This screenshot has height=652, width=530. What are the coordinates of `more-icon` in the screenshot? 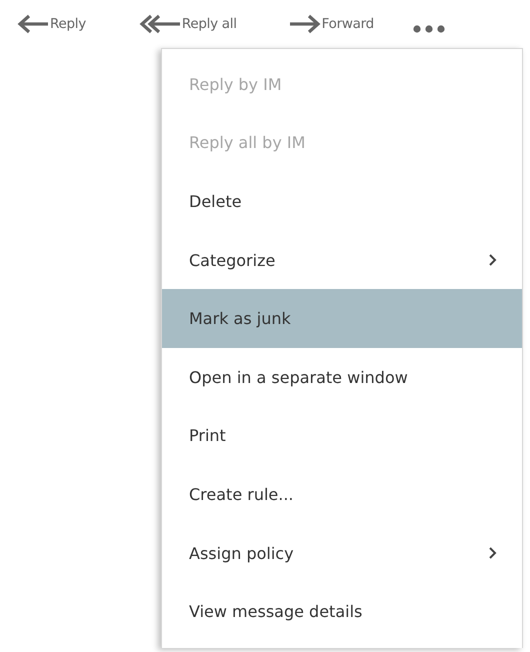 It's located at (429, 29).